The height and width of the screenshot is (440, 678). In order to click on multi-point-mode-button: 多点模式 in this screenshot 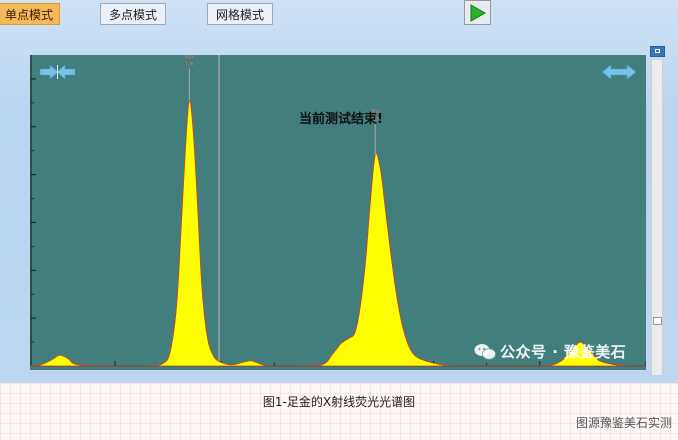, I will do `click(133, 14)`.